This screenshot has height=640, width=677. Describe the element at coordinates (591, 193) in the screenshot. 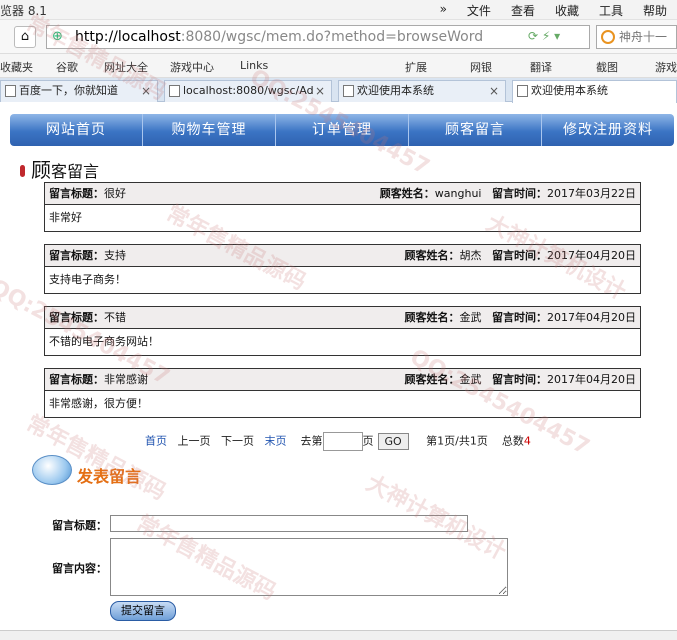

I see `message-time: 2017年03月22日` at that location.